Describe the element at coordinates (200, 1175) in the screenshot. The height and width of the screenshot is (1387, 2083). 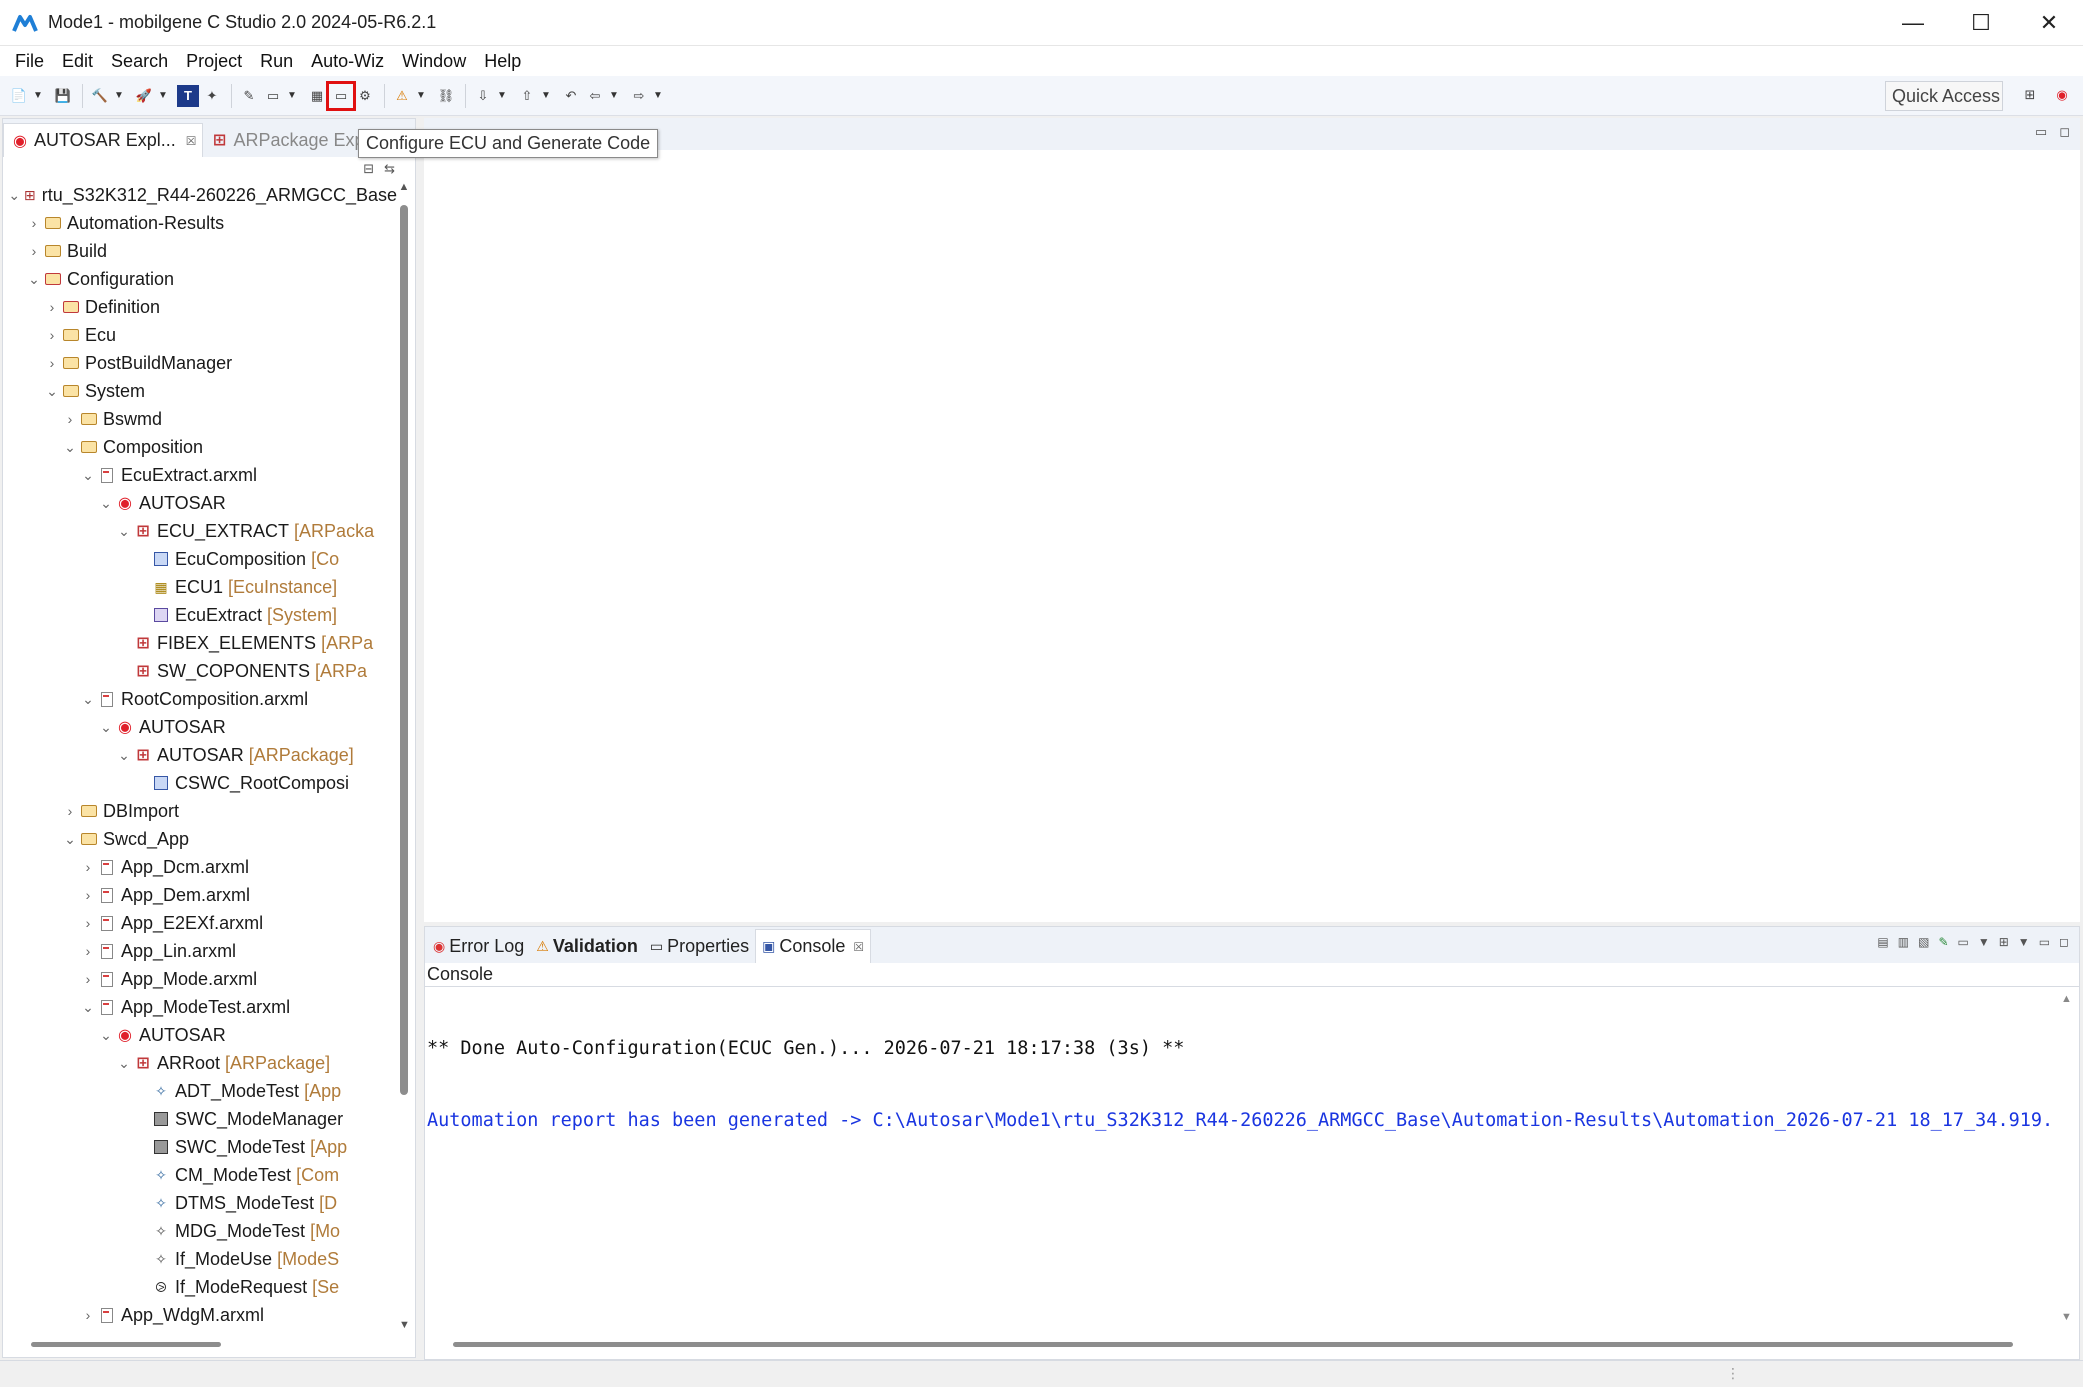
I see `tree-item: ✧ CM_ModeTest [Com` at that location.